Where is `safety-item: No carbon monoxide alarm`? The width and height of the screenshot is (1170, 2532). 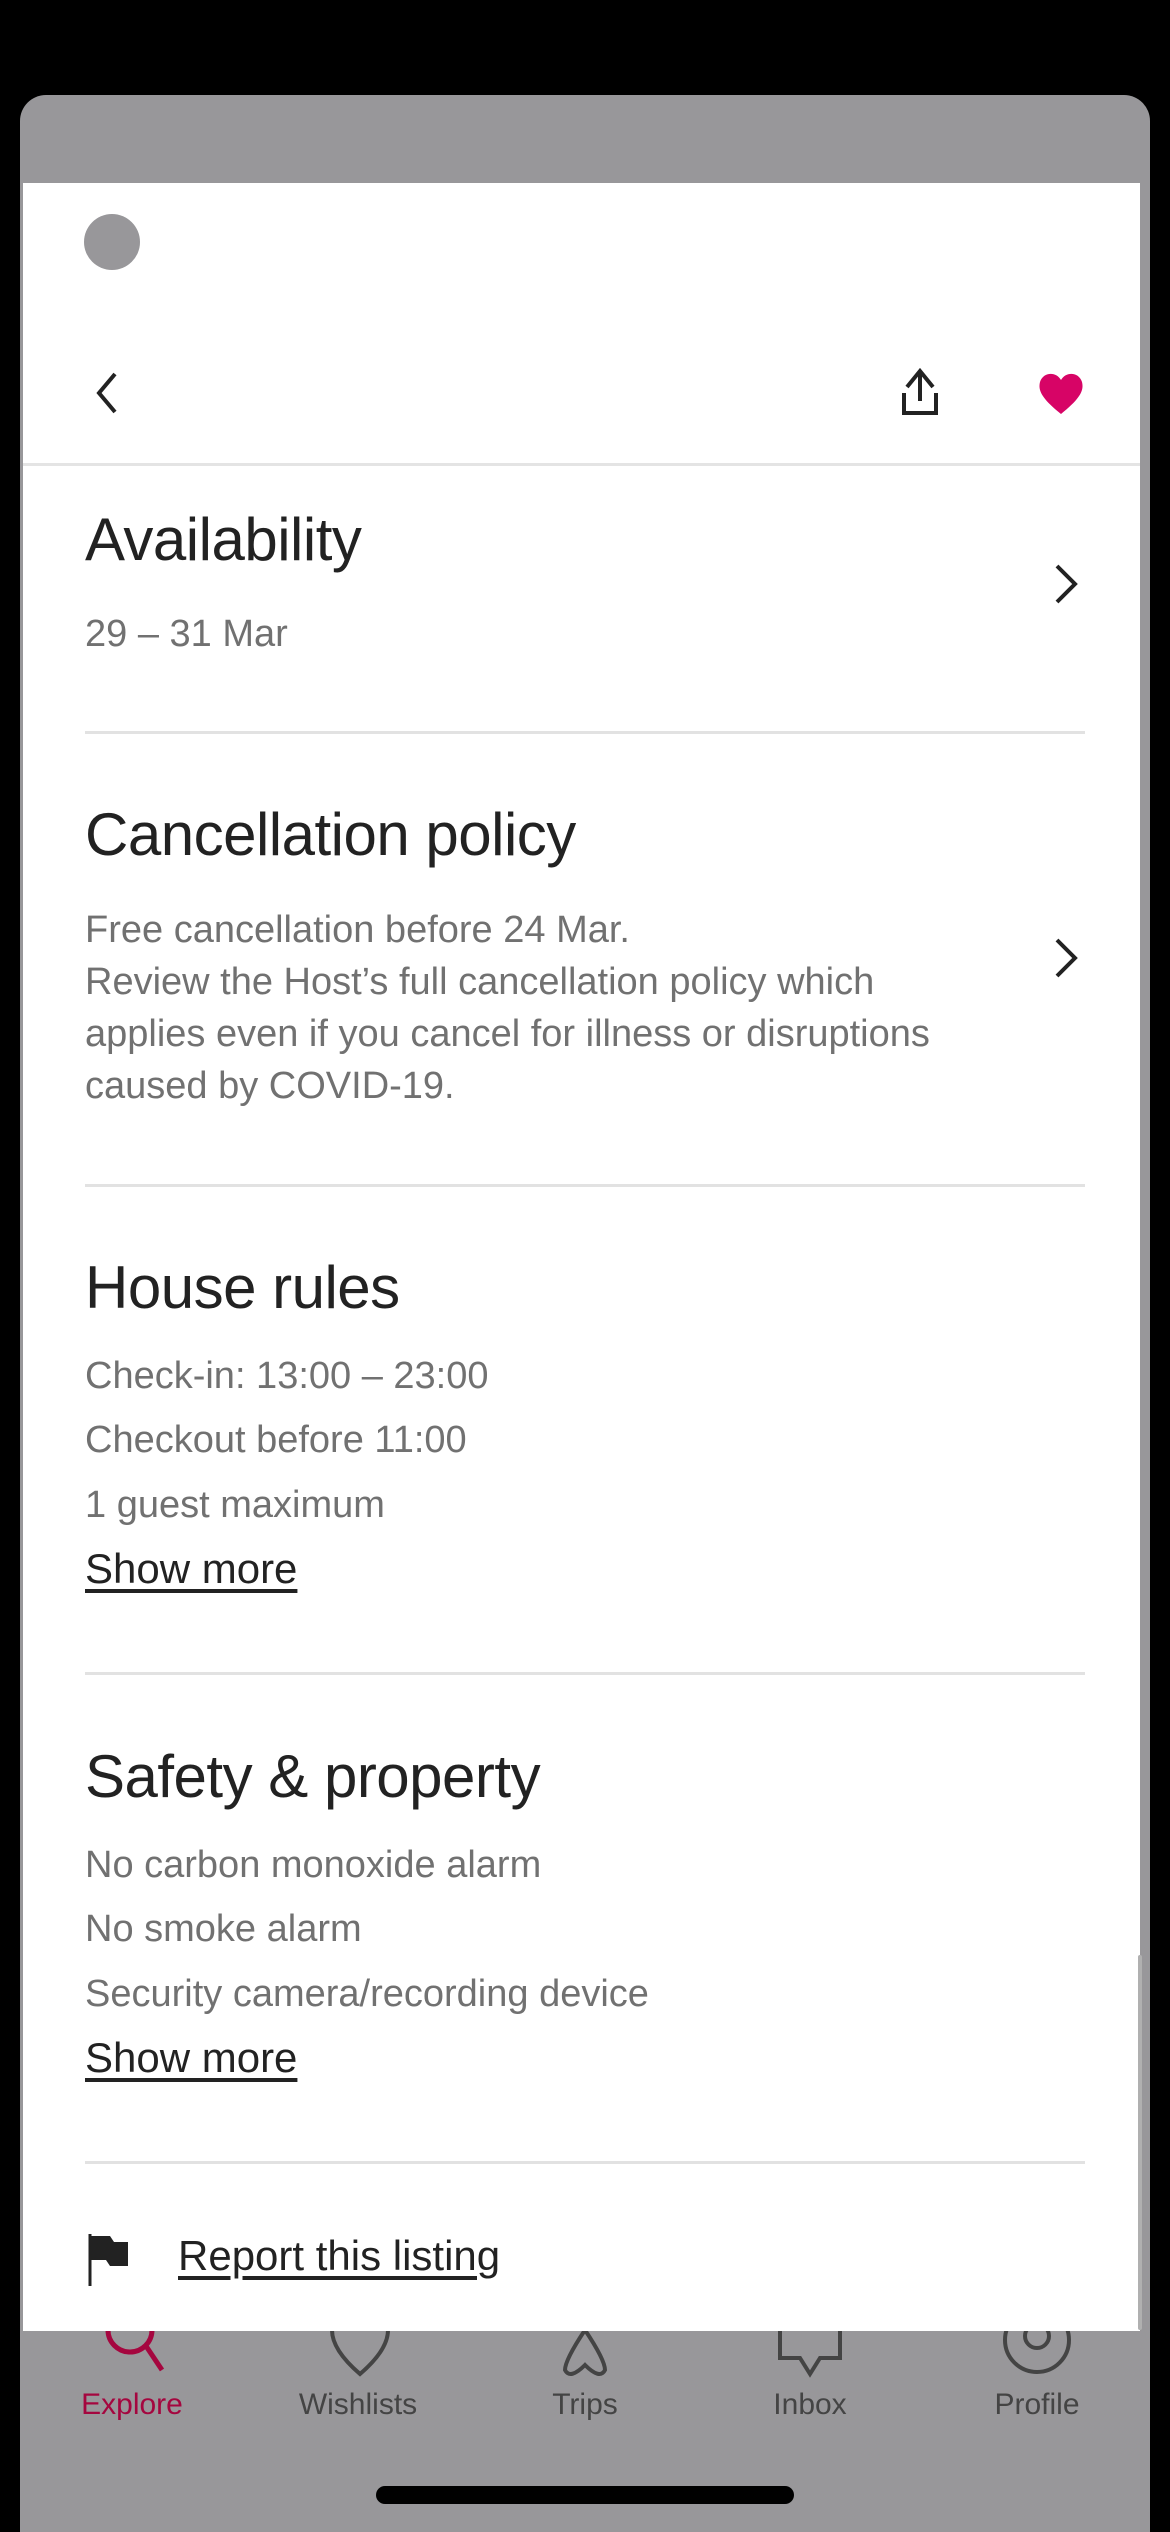 safety-item: No carbon monoxide alarm is located at coordinates (313, 1865).